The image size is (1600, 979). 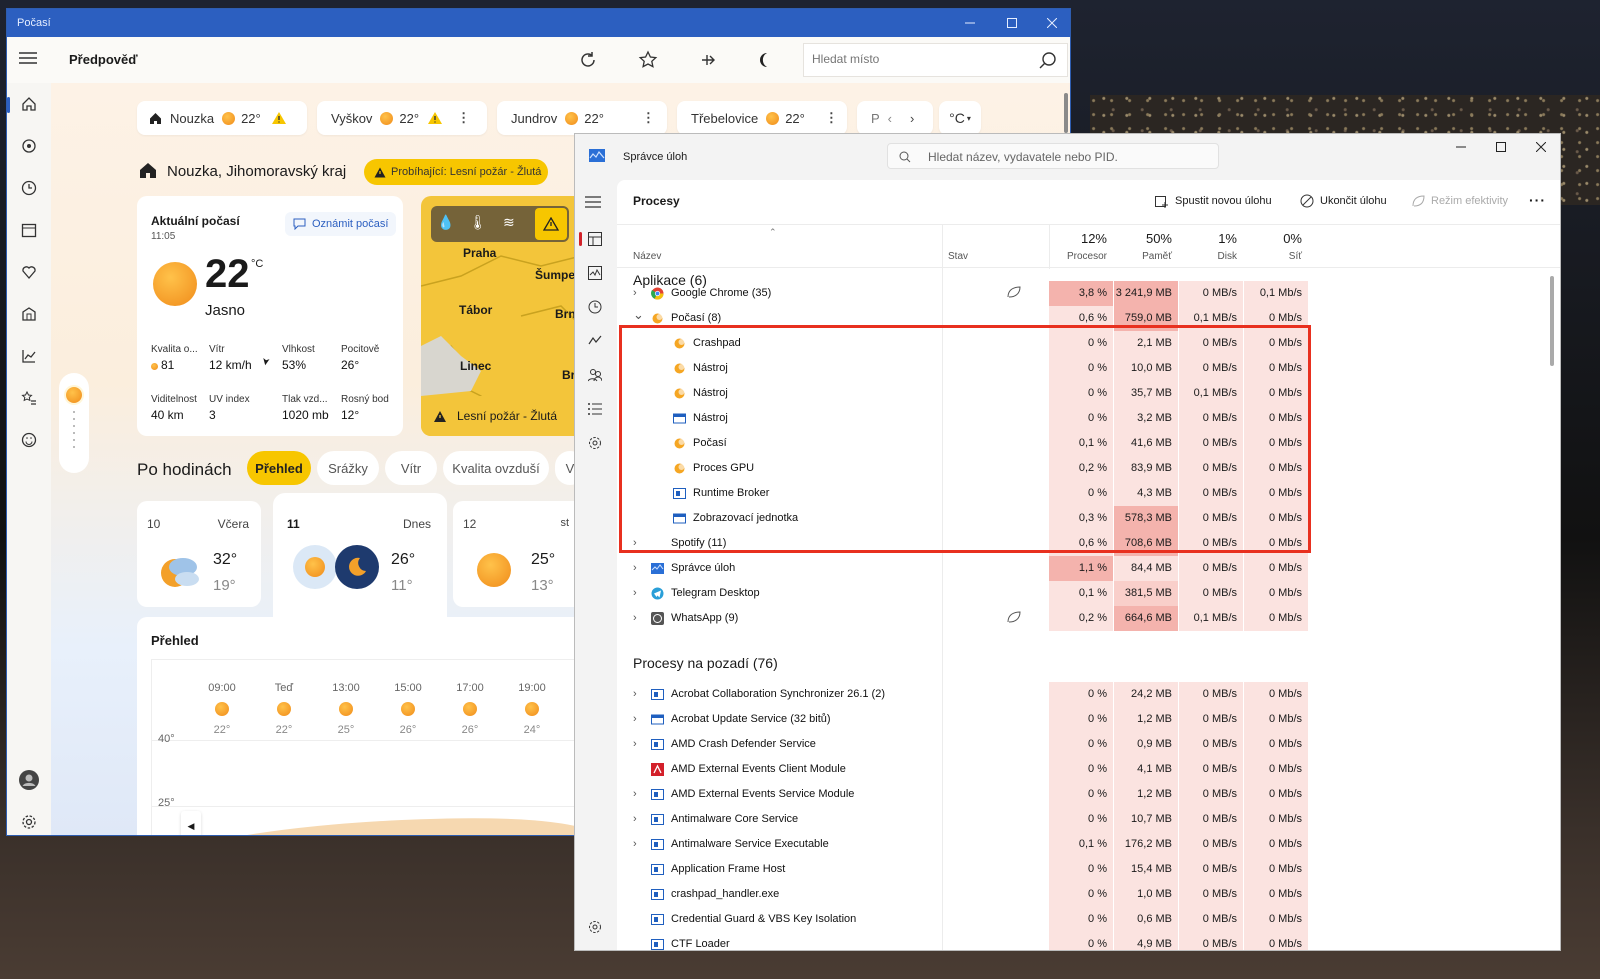 I want to click on search-input, so click(x=912, y=59).